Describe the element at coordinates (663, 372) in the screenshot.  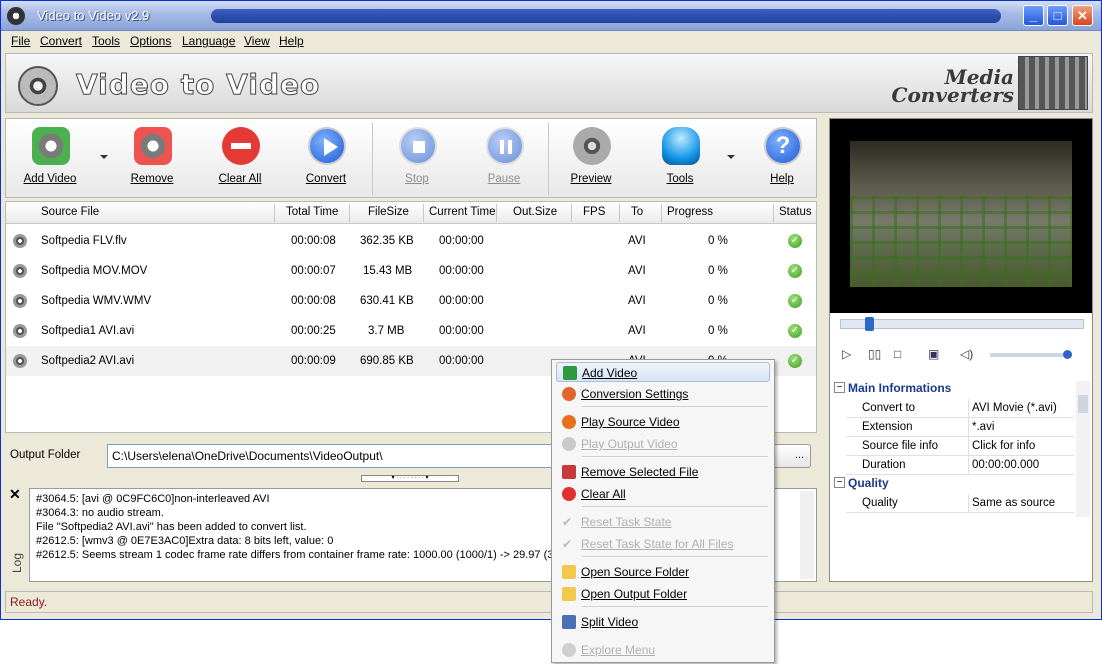
I see `menu-item-add-video: Add Video` at that location.